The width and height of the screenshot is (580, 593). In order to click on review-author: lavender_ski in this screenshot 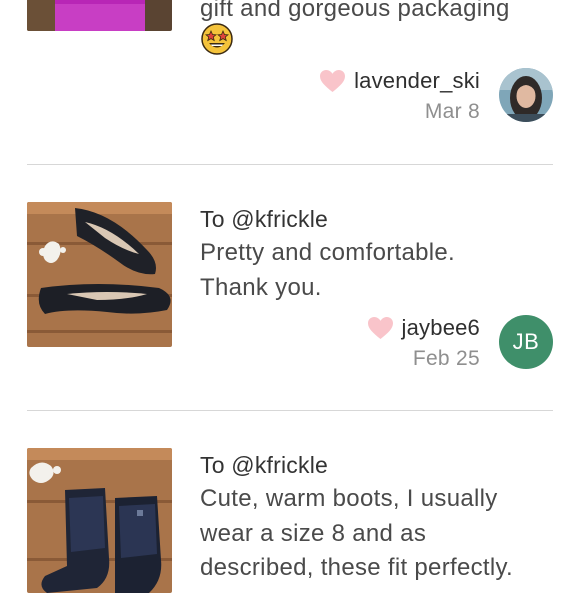, I will do `click(399, 81)`.